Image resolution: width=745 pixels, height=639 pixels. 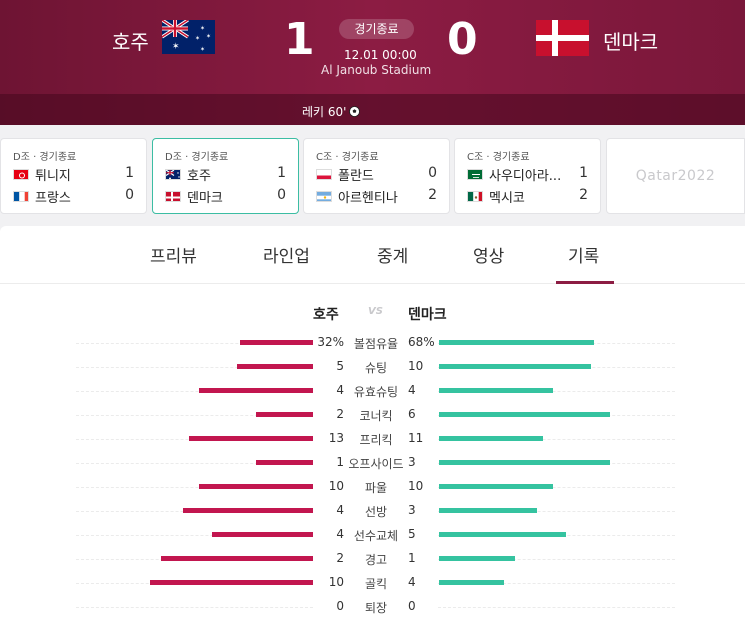 I want to click on argentina-flag-icon, so click(x=324, y=196).